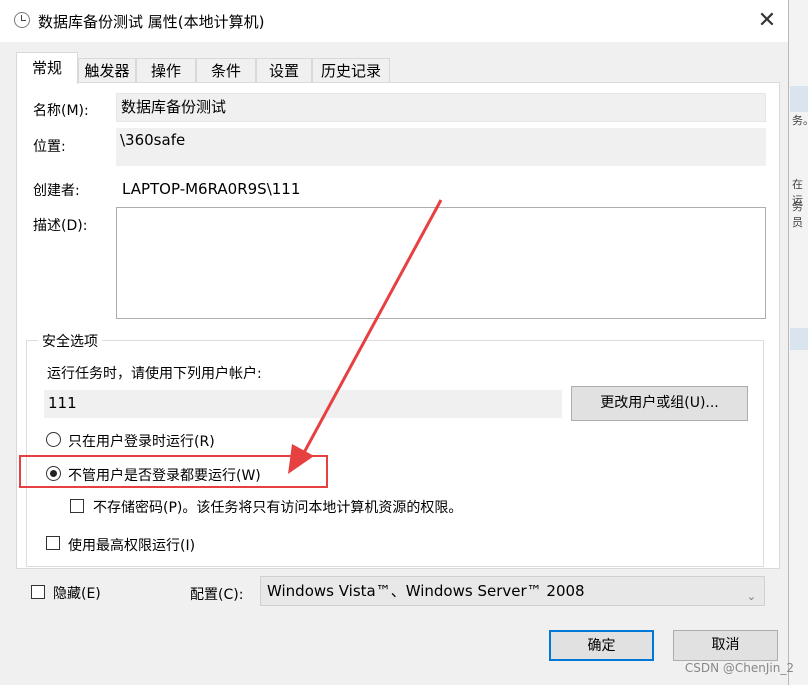 The image size is (808, 685). What do you see at coordinates (301, 459) in the screenshot?
I see `annotation-arrow-head` at bounding box center [301, 459].